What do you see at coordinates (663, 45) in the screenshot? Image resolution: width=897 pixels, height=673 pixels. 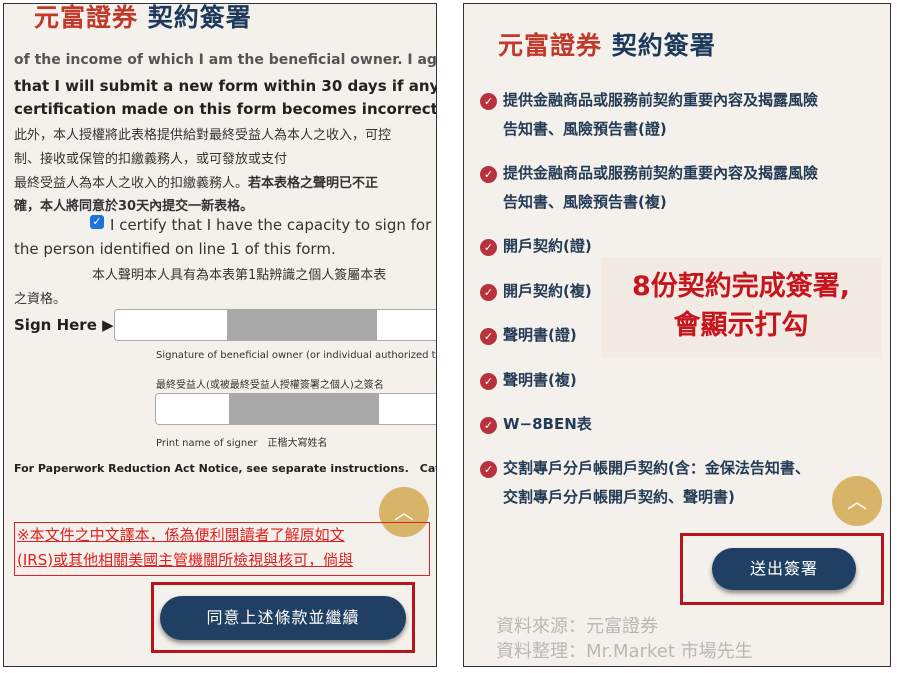 I see `title-text-right: 契約簽署` at bounding box center [663, 45].